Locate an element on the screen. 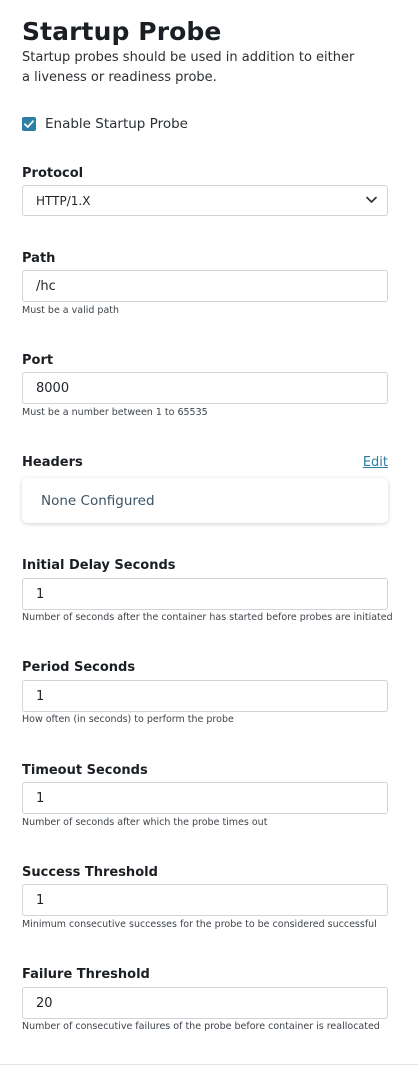 This screenshot has height=1067, width=418. path-input: /hc is located at coordinates (205, 286).